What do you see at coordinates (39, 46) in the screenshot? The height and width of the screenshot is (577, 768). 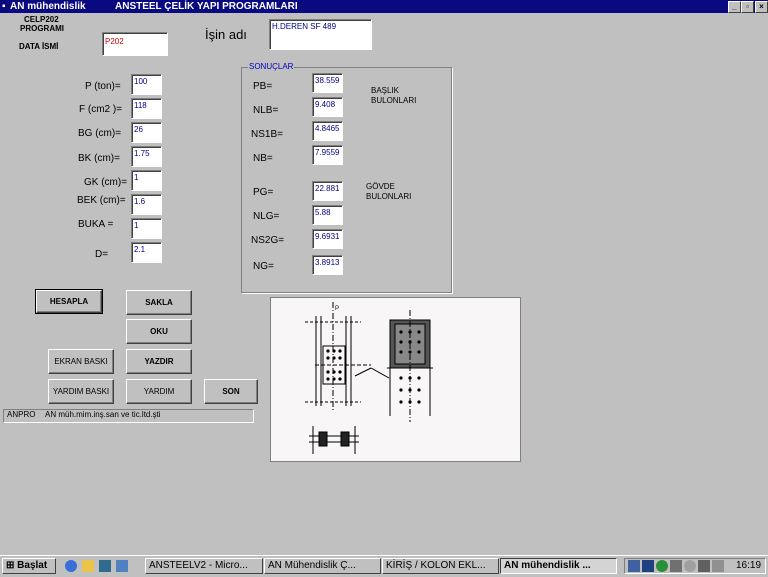 I see `data-name-label: DATA İSMİ` at bounding box center [39, 46].